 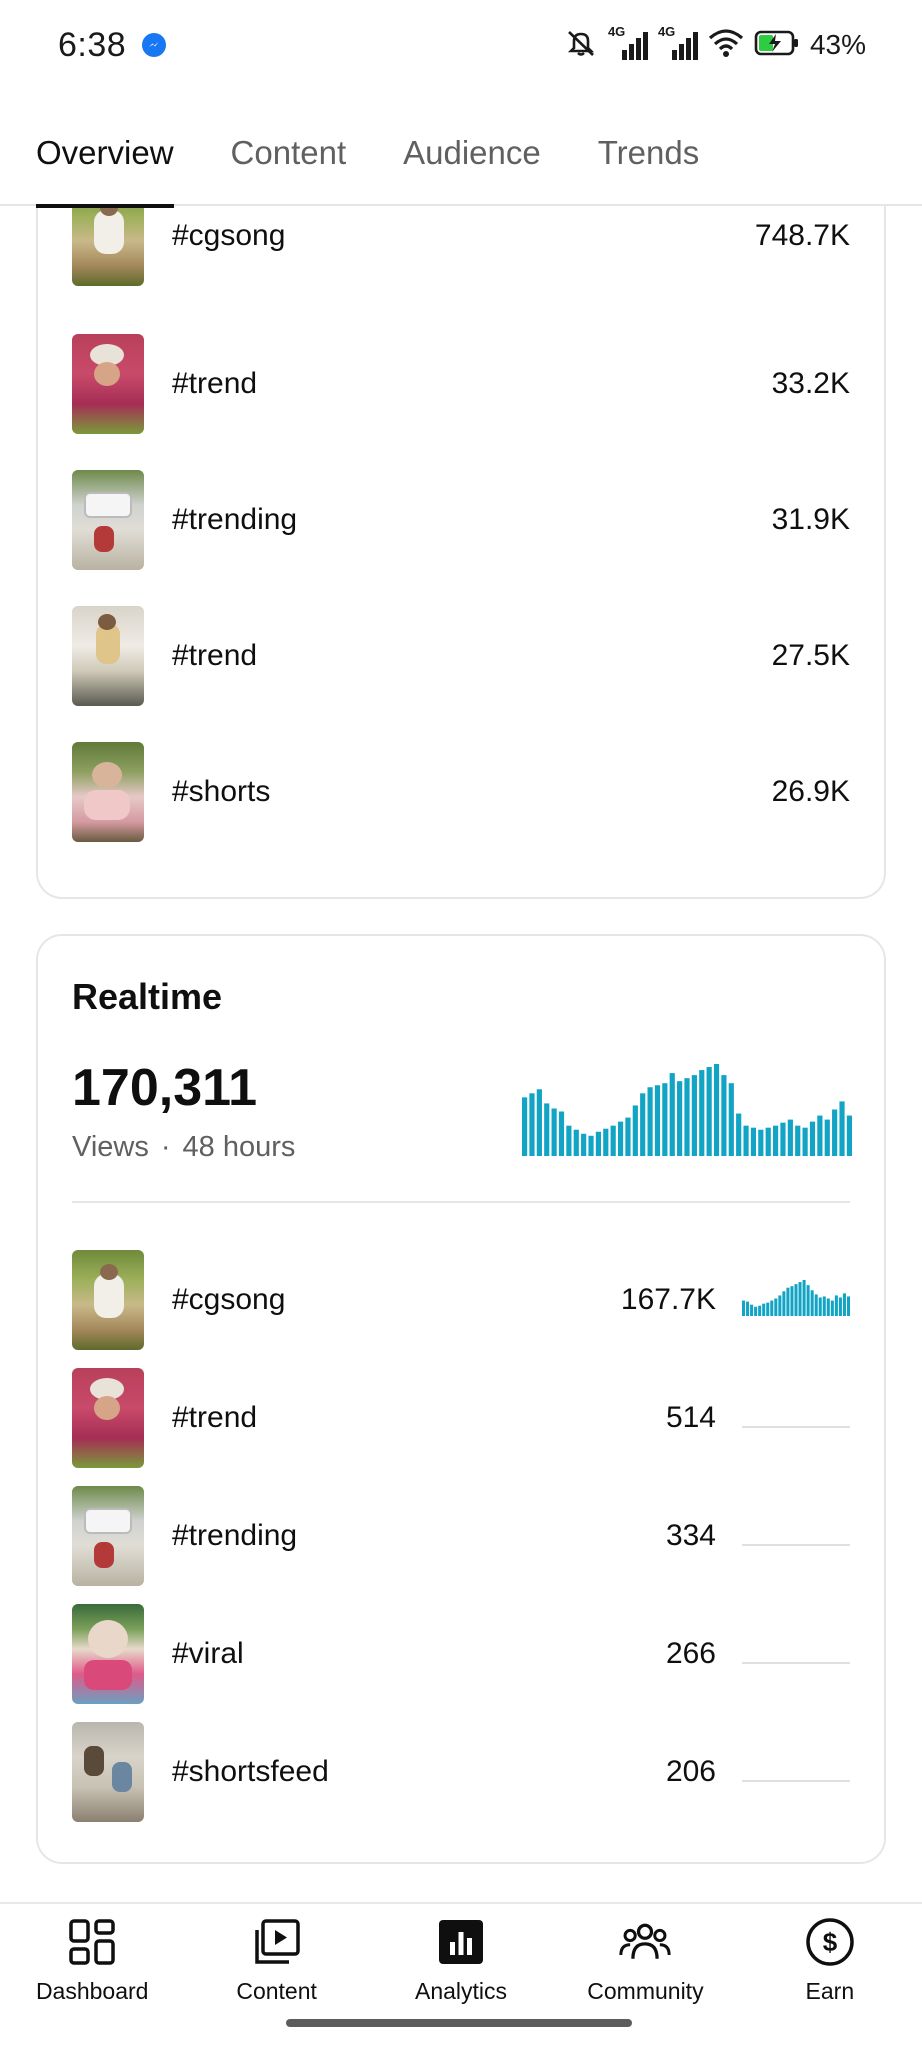 What do you see at coordinates (810, 383) in the screenshot?
I see `list-item-value: 33.2K` at bounding box center [810, 383].